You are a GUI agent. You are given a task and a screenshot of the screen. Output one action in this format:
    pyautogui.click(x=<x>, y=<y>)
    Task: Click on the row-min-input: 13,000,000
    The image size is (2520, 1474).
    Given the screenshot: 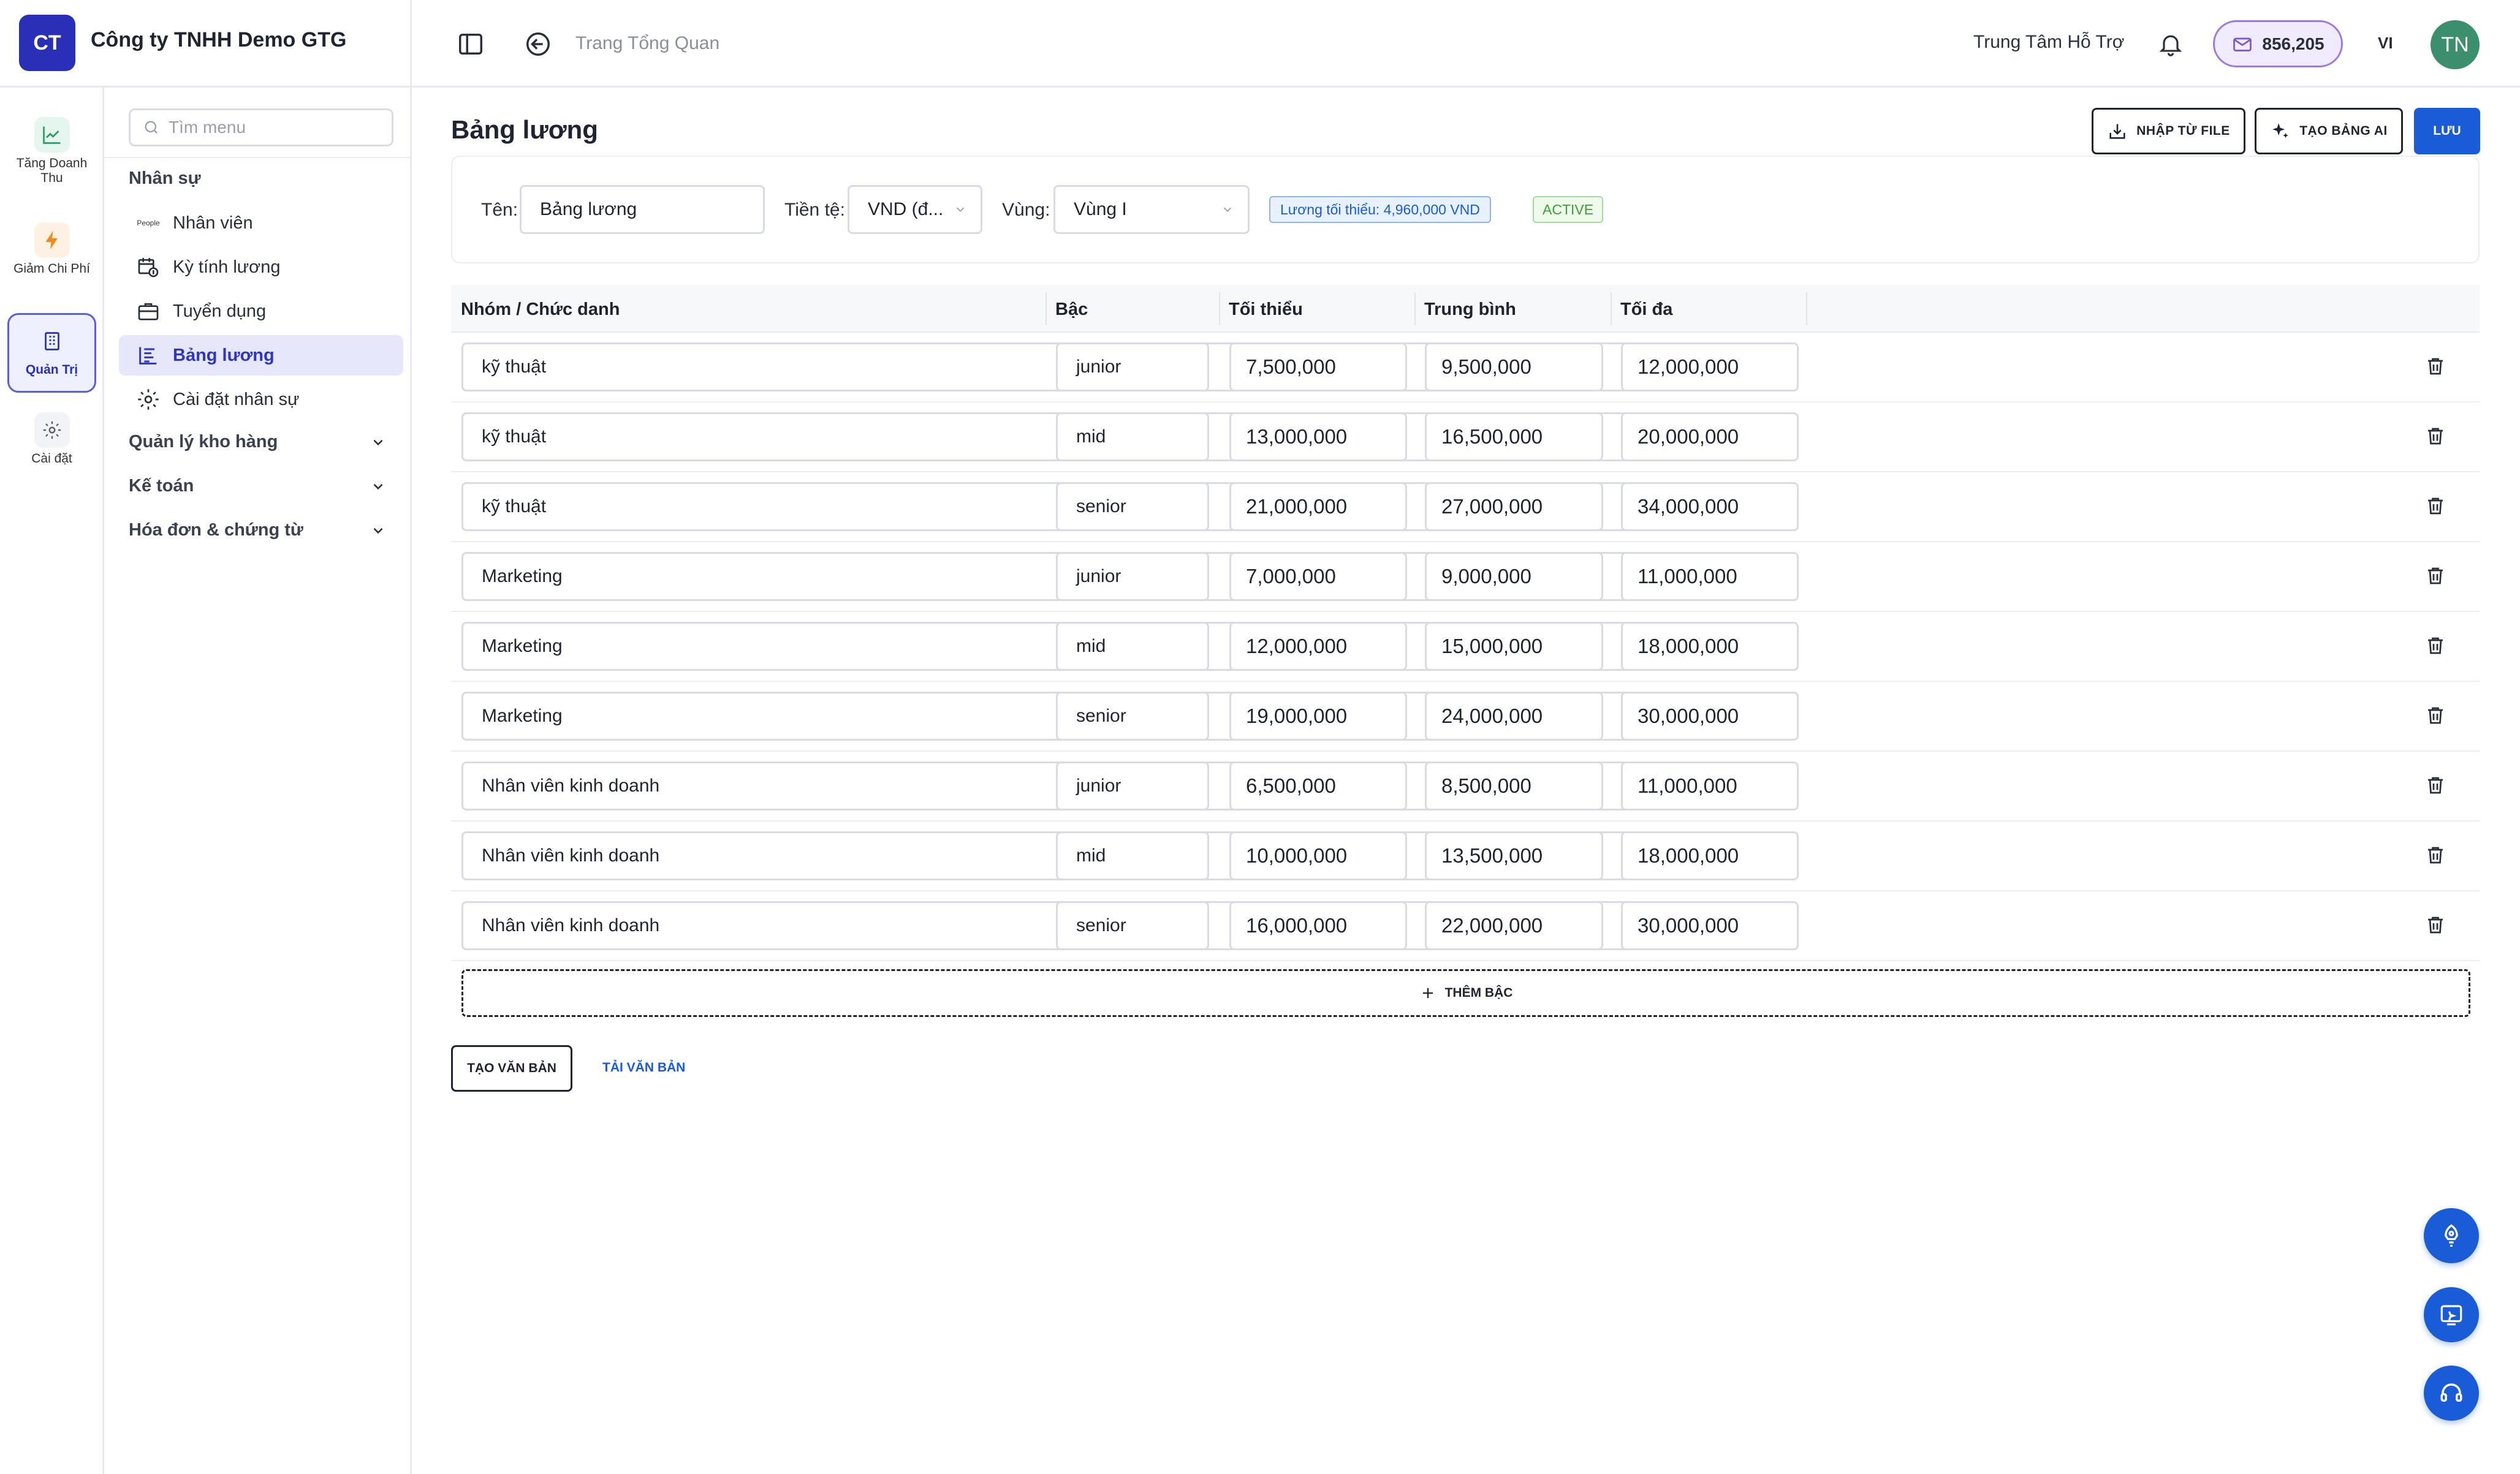 What is the action you would take?
    pyautogui.click(x=1318, y=436)
    